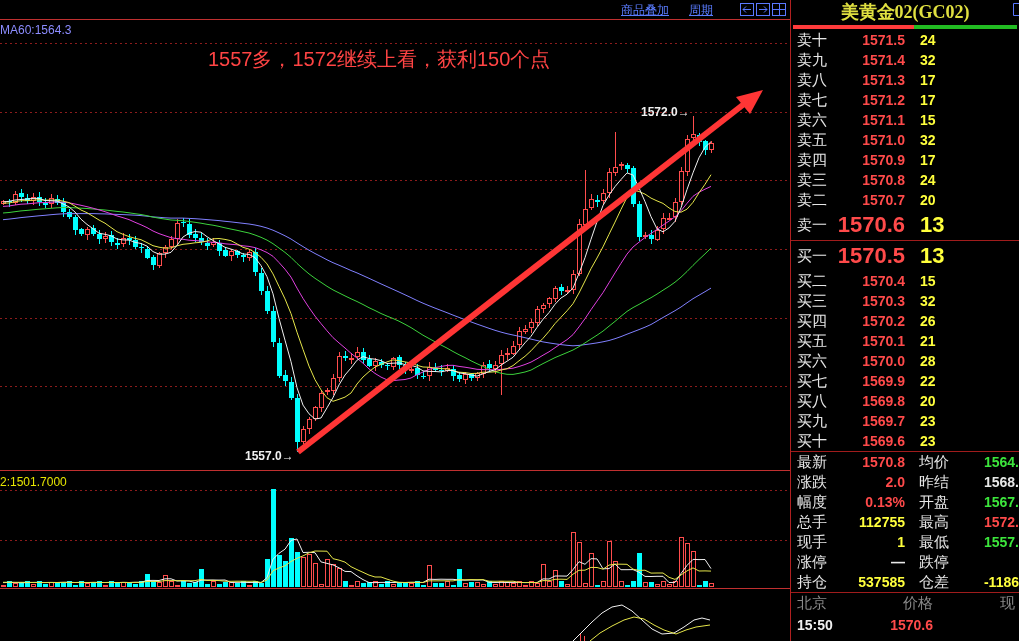  Describe the element at coordinates (812, 256) in the screenshot. I see `bid-label: 买一` at that location.